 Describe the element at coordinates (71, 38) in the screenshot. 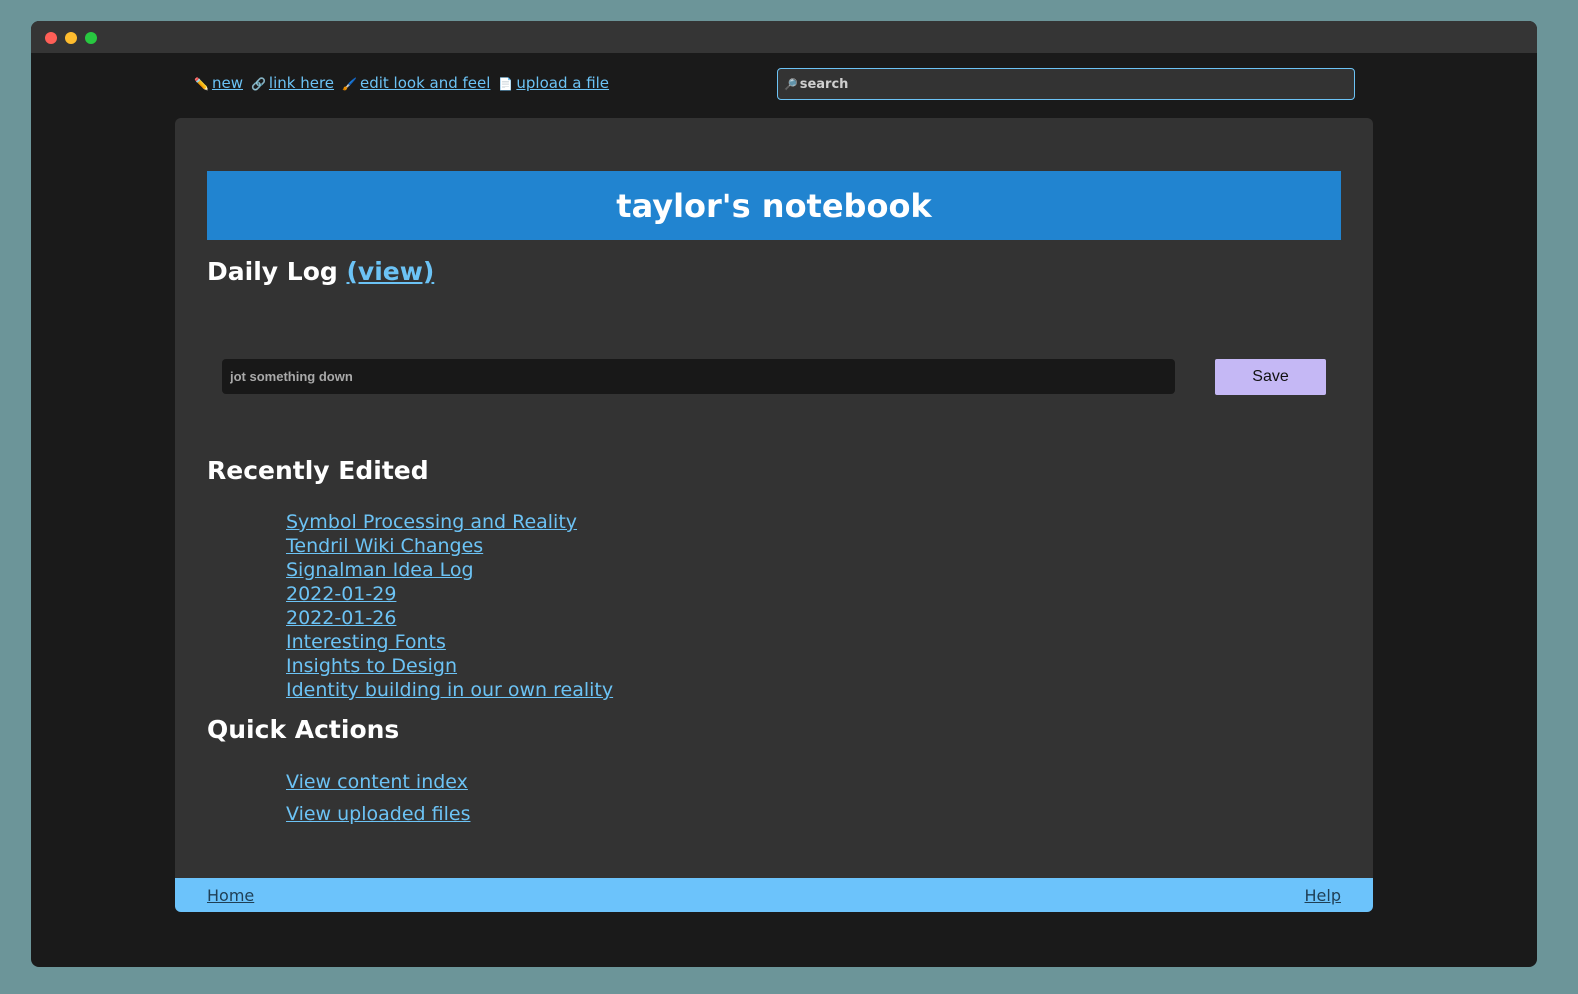

I see `minimize-window-button` at that location.